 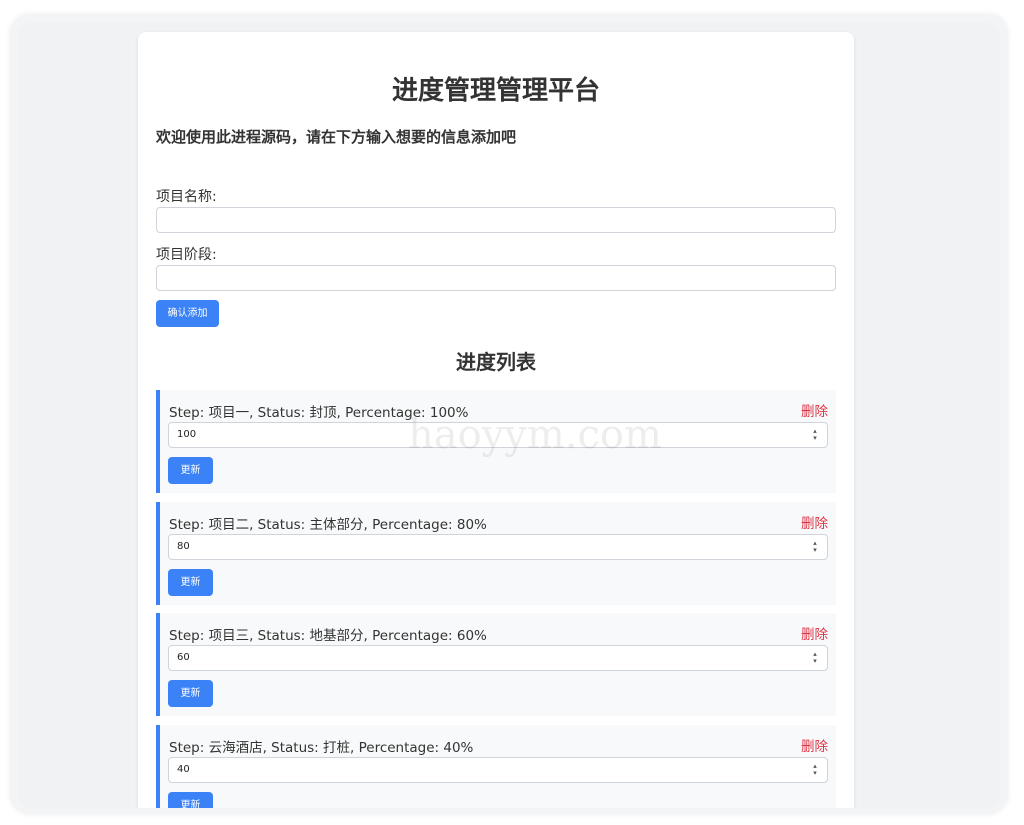 What do you see at coordinates (328, 525) in the screenshot?
I see `progress-item-text: Step: 项目二, Status: 主体部分, Percentage: 80%` at bounding box center [328, 525].